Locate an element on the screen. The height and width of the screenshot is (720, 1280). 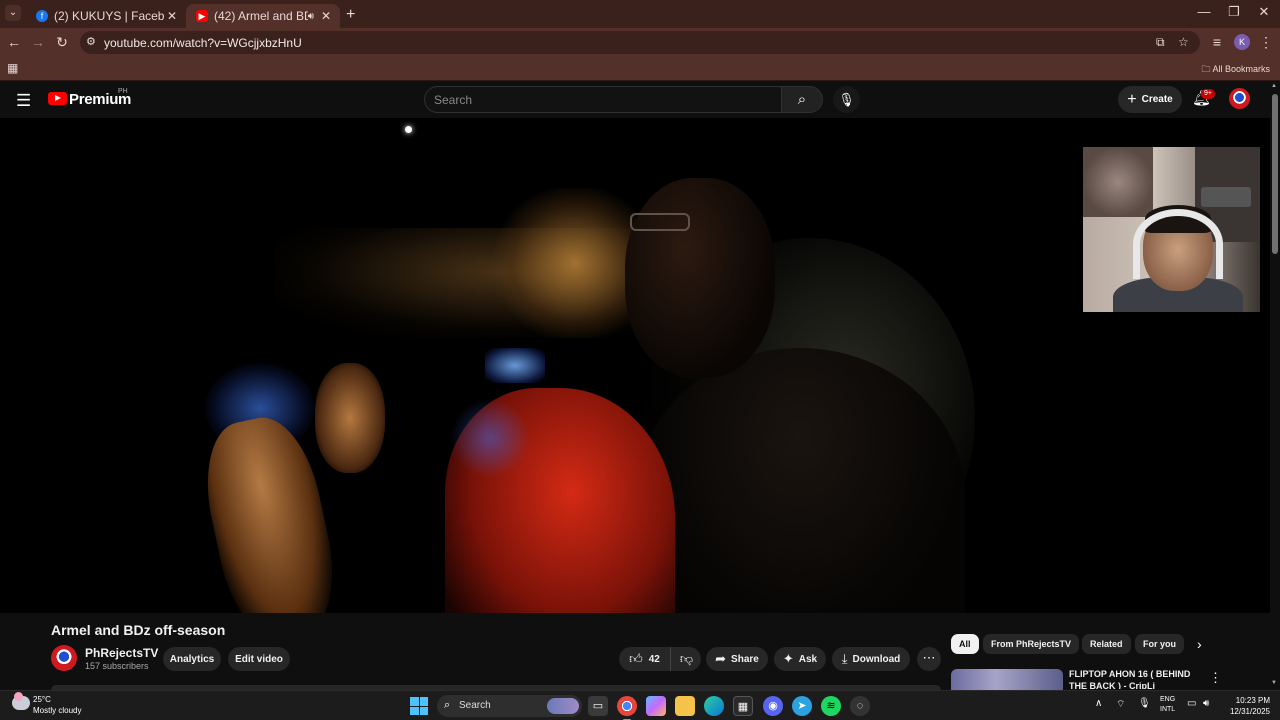
chip-all: All is located at coordinates (965, 644).